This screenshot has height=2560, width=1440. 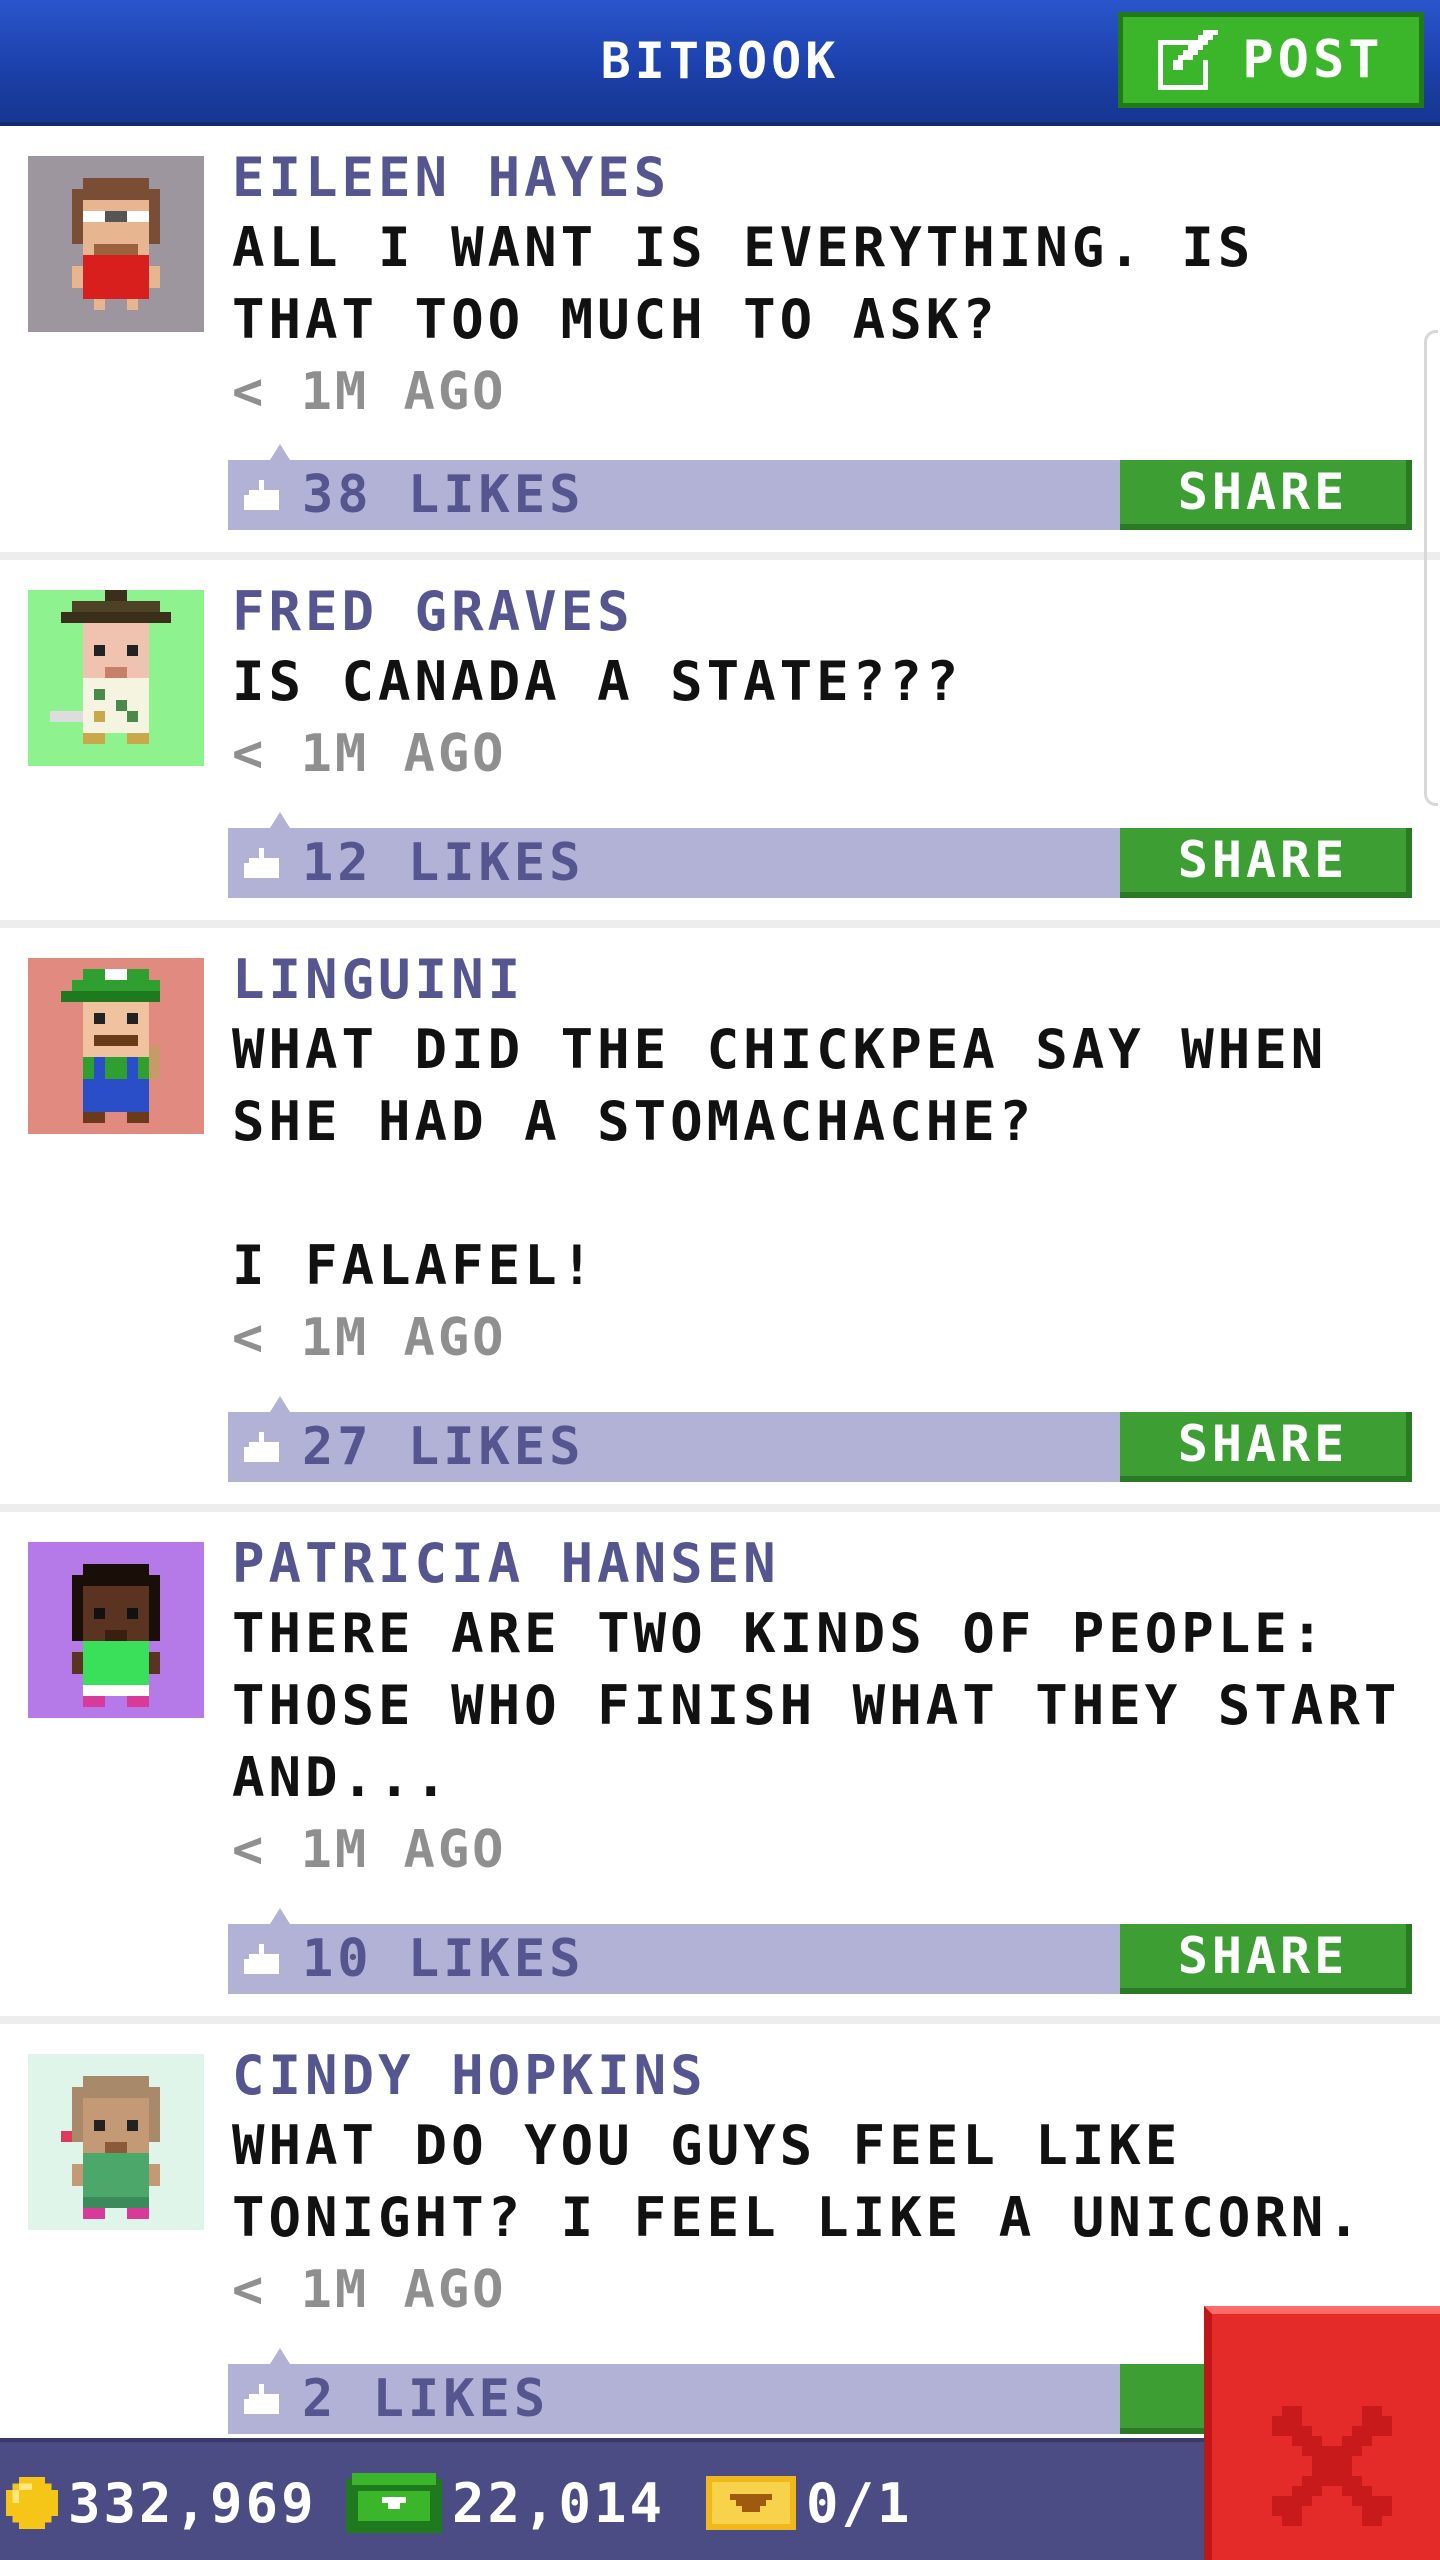 I want to click on bux-icon, so click(x=394, y=2503).